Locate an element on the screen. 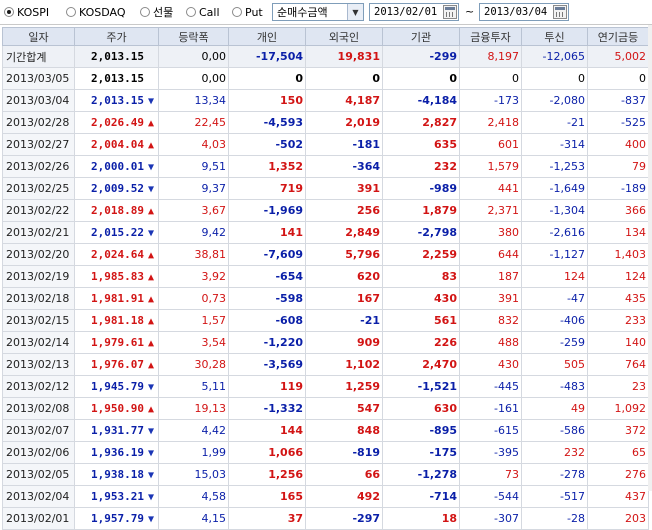 Image resolution: width=652 pixels, height=530 pixels. cell-date: 2013/02/06 is located at coordinates (38, 452).